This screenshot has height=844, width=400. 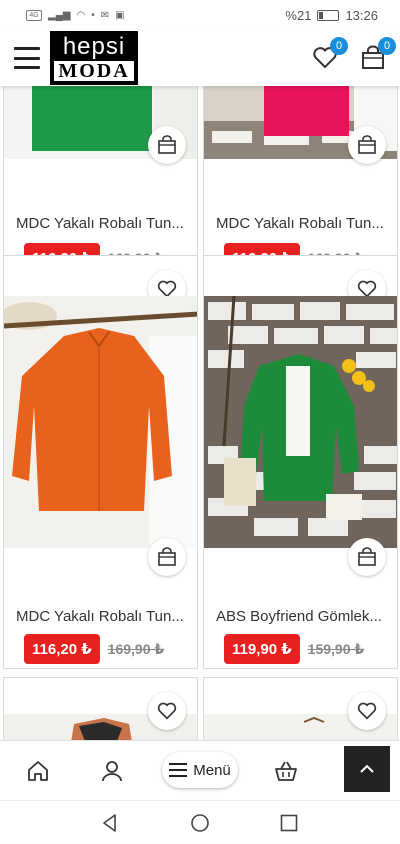 I want to click on favorites-button: 0, so click(x=330, y=54).